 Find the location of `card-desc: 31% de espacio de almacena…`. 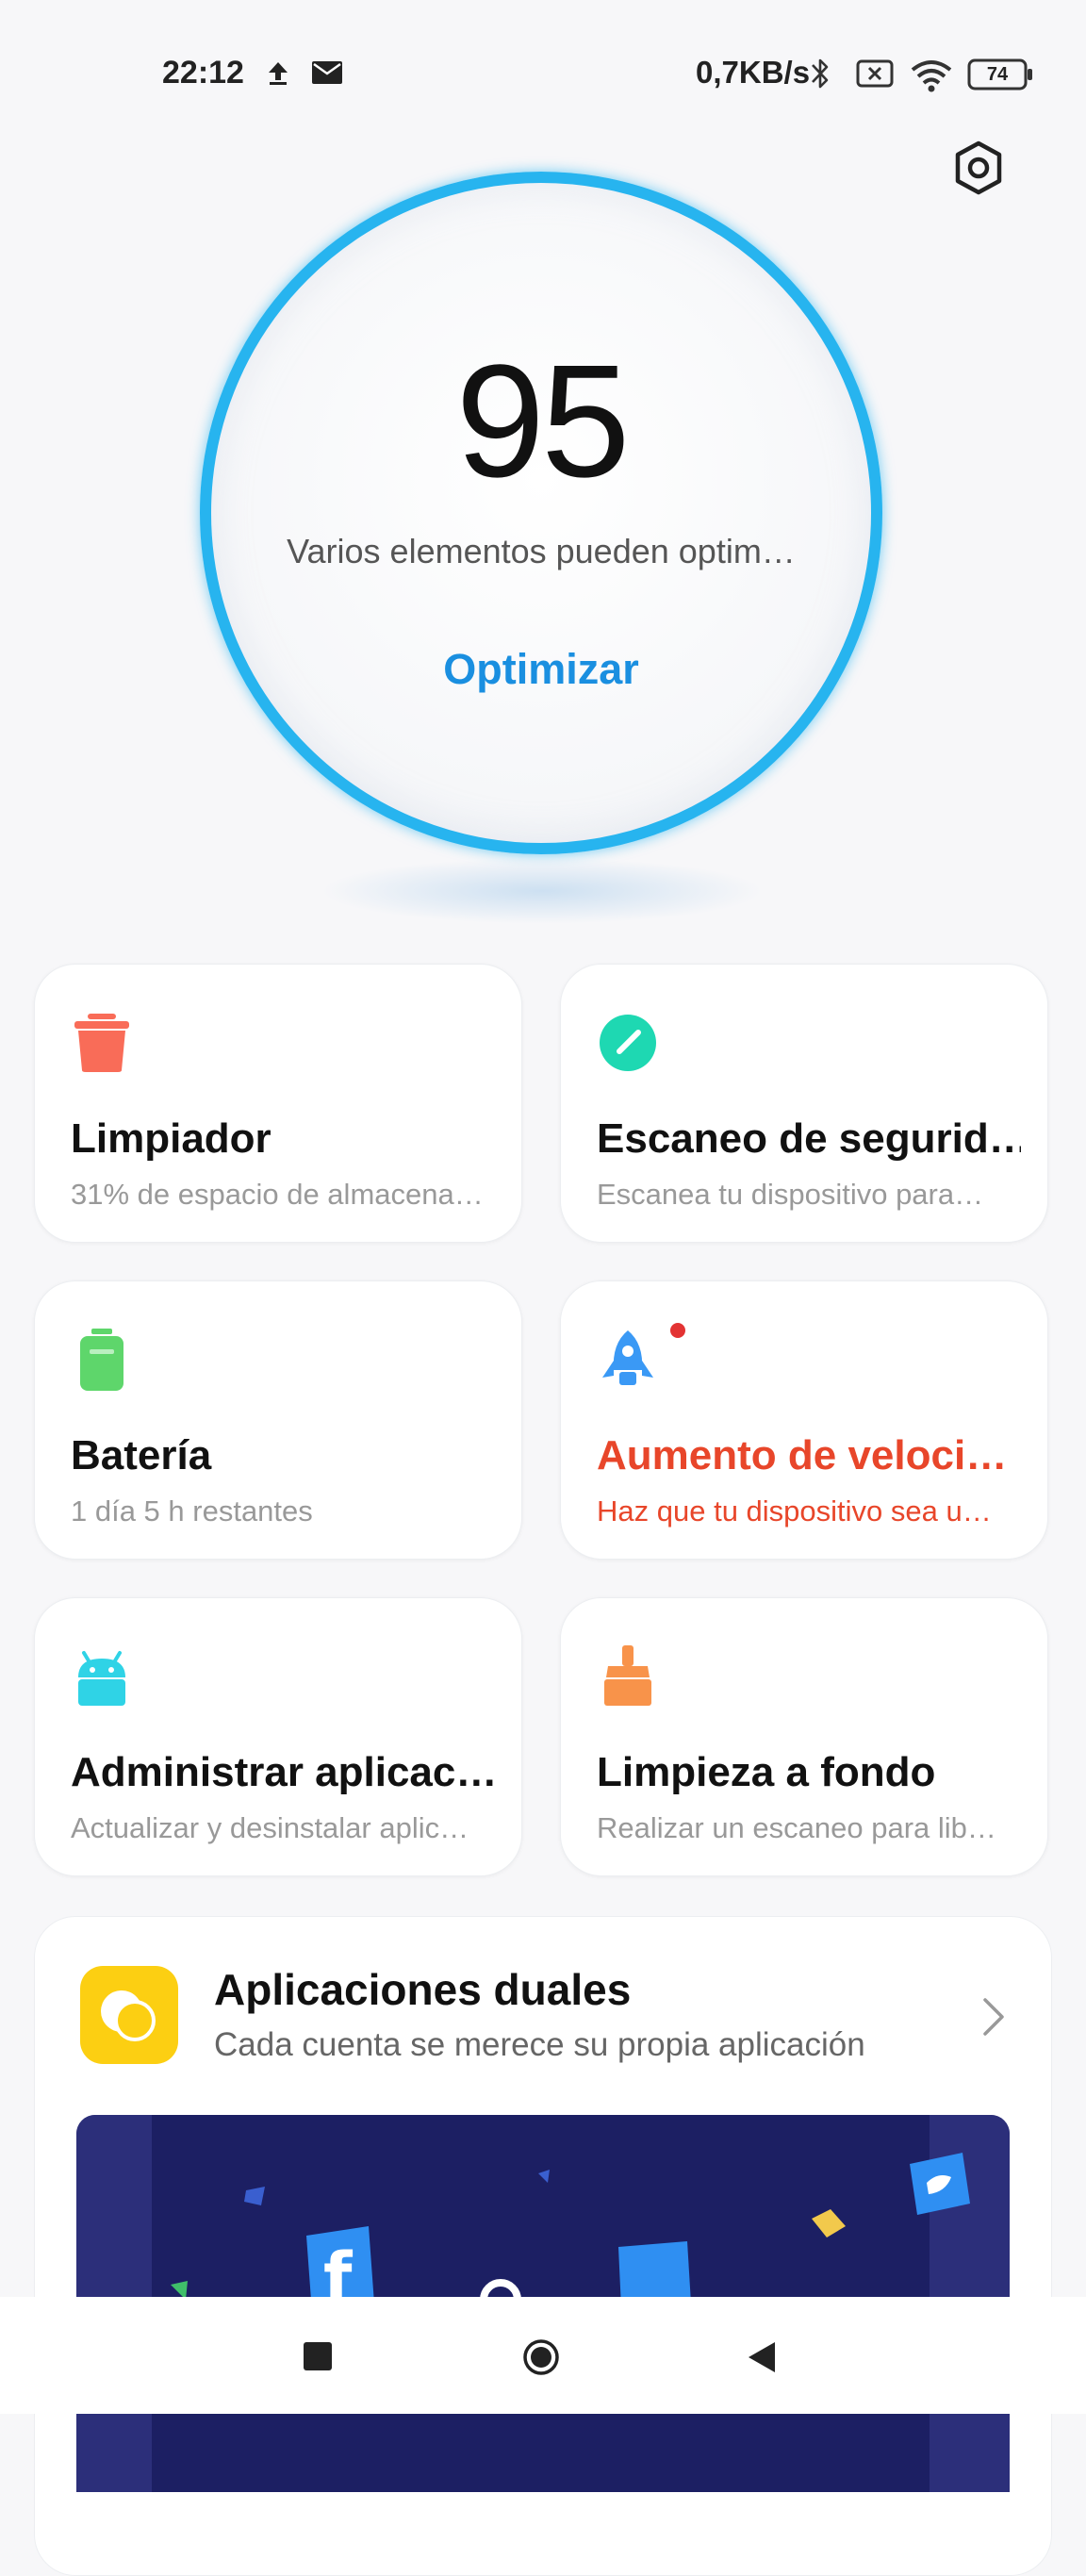

card-desc: 31% de espacio de almacena… is located at coordinates (277, 1194).